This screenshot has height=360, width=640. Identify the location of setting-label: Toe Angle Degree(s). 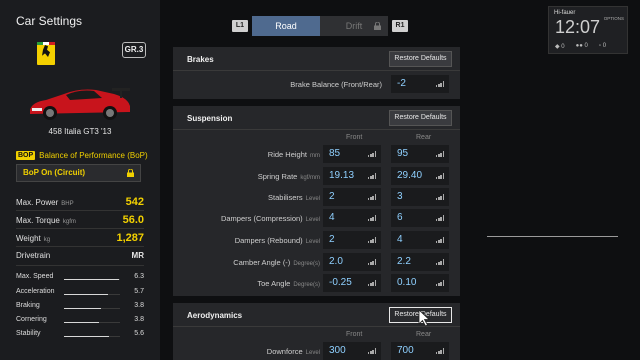
(288, 283).